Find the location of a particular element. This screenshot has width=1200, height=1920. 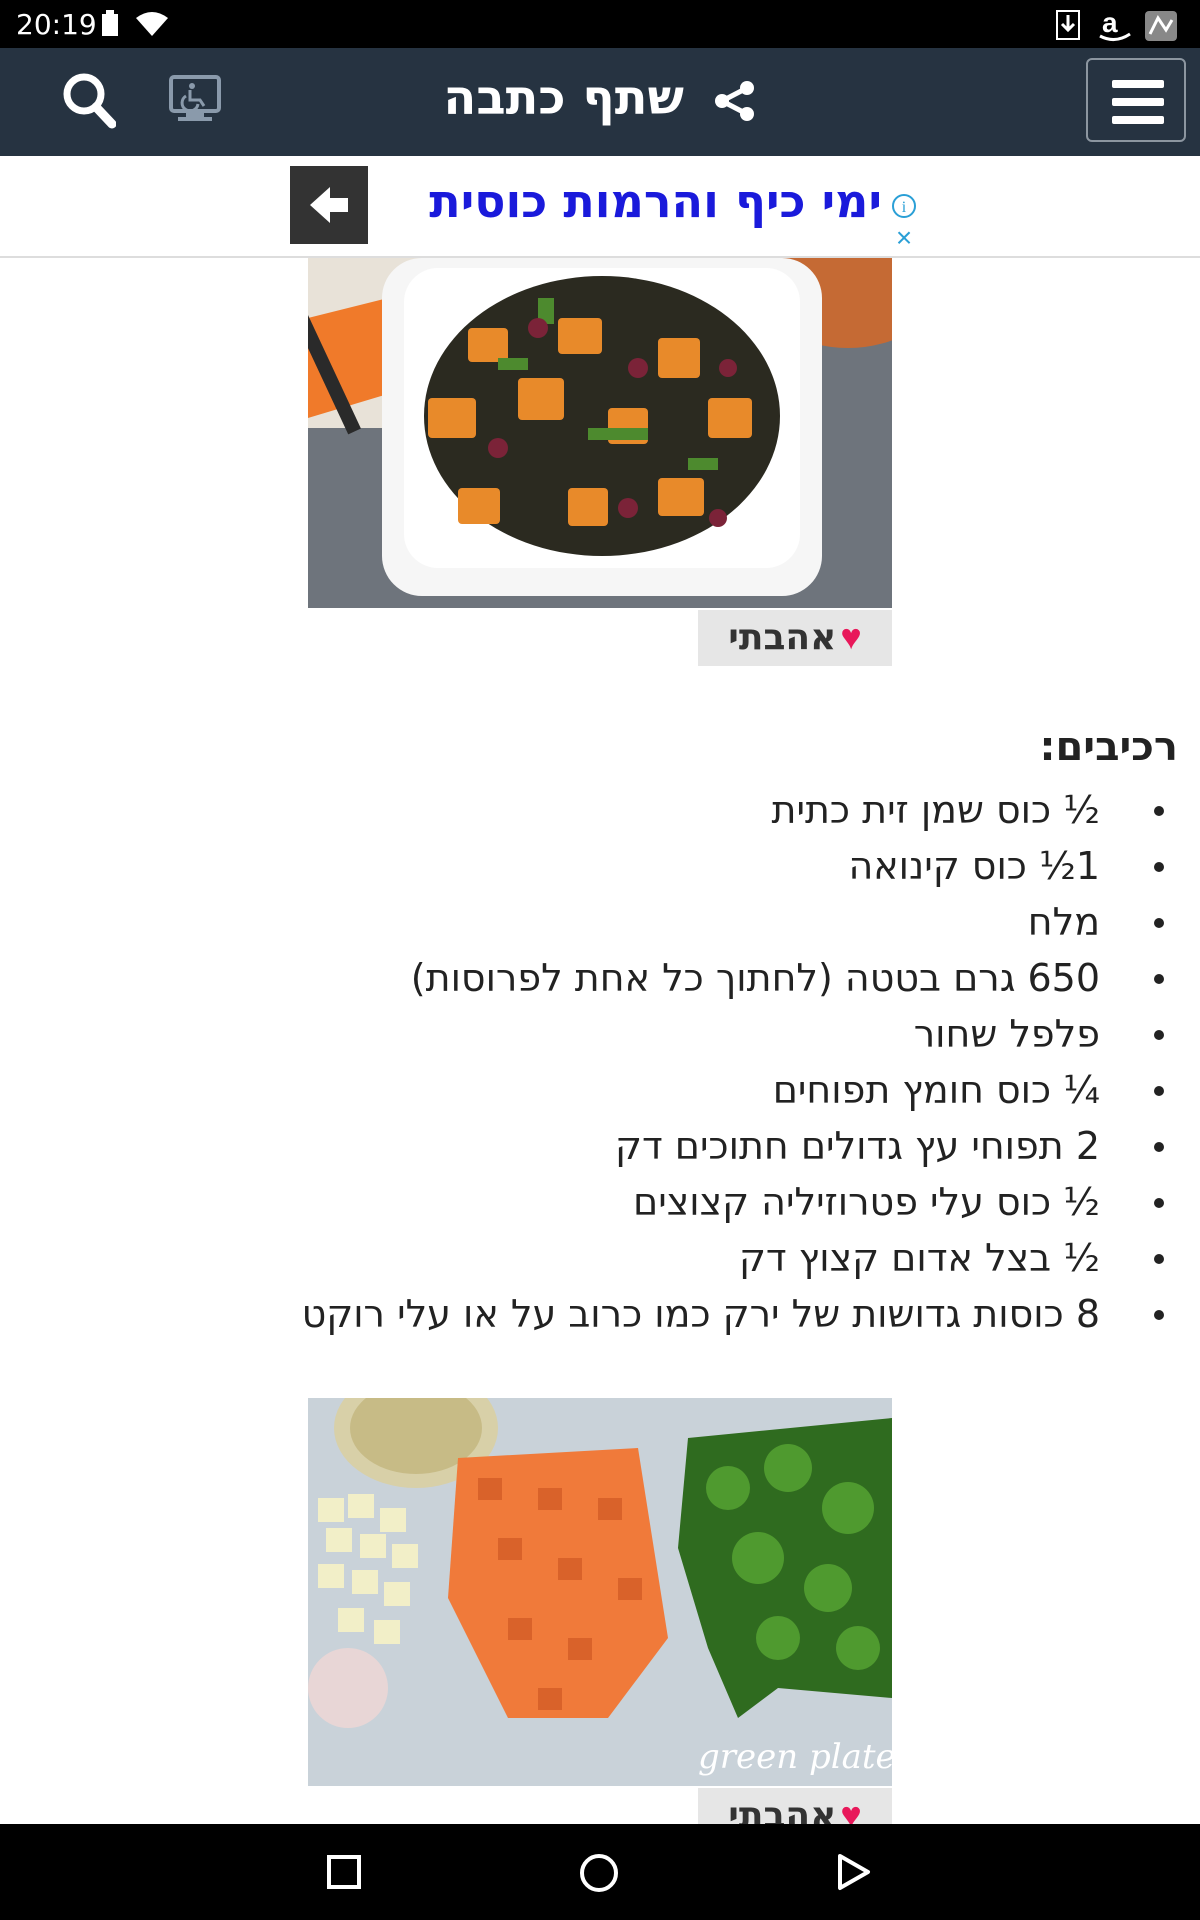

back-icon is located at coordinates (854, 1872).